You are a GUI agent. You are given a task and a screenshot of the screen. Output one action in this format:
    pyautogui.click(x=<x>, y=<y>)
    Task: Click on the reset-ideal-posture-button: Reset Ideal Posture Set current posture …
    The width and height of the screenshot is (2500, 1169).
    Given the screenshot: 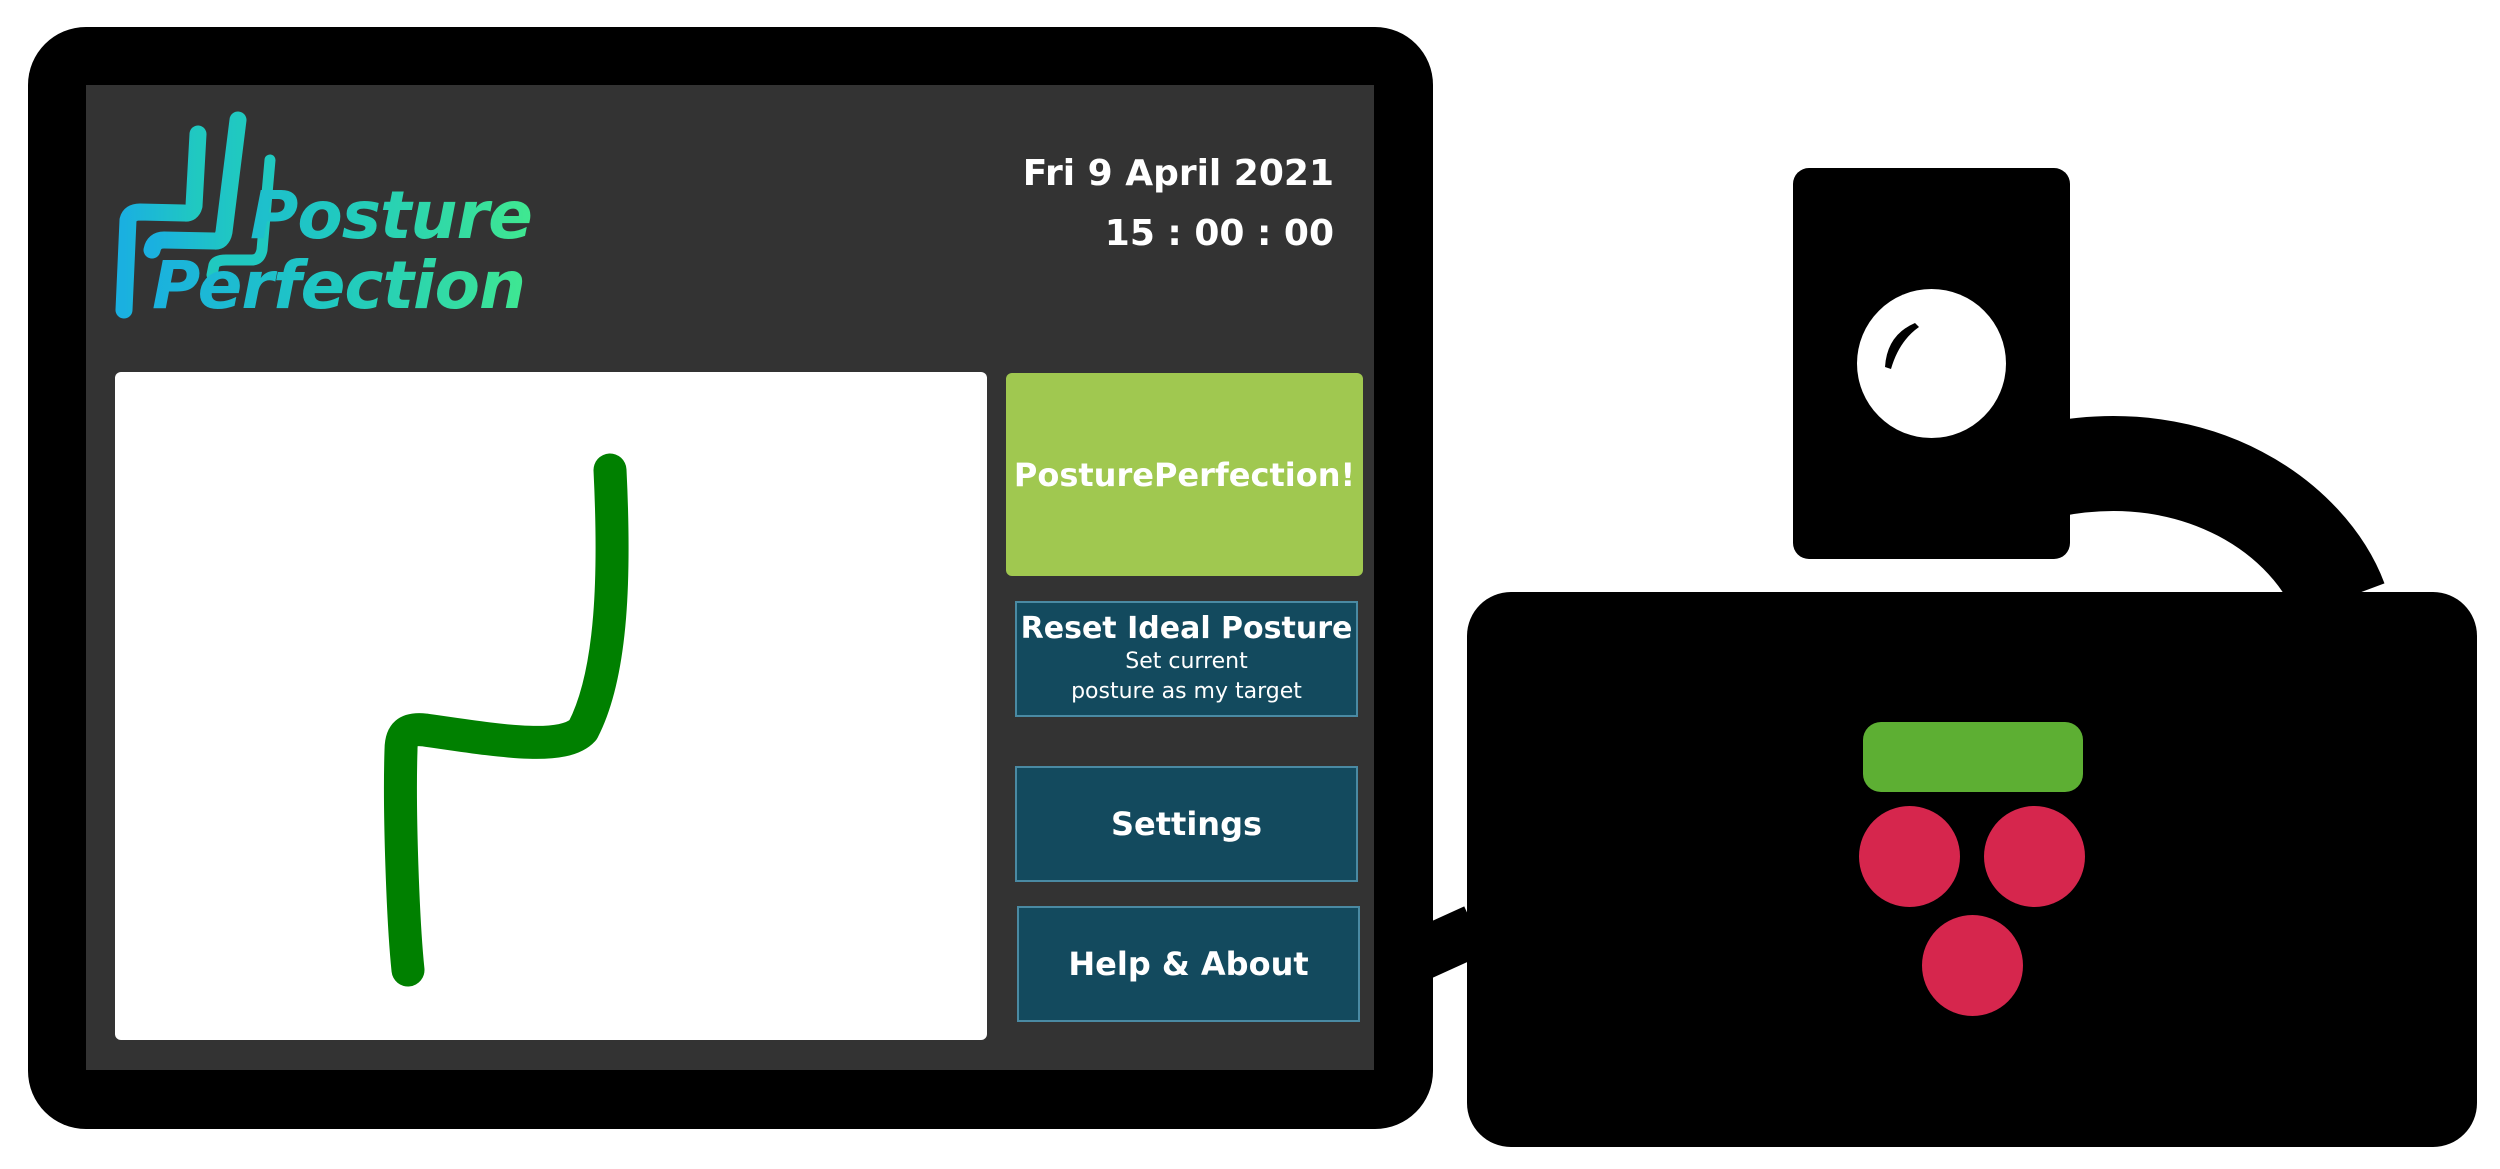 What is the action you would take?
    pyautogui.click(x=1186, y=659)
    